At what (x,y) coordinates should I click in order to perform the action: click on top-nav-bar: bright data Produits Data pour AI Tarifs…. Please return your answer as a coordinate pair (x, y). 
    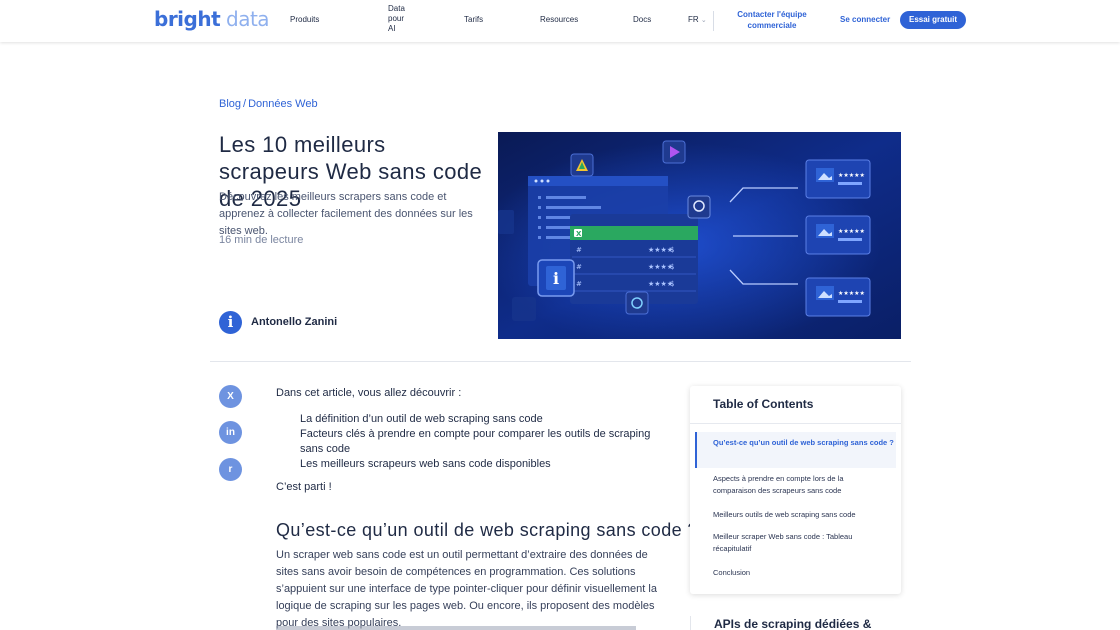
    Looking at the image, I should click on (560, 21).